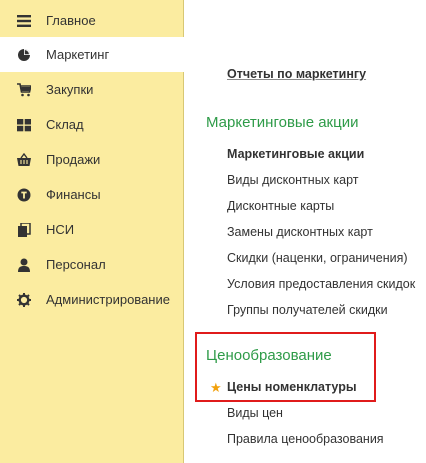 The height and width of the screenshot is (463, 426). I want to click on link-discount-conditions: Условия предоставления скидок, so click(321, 284).